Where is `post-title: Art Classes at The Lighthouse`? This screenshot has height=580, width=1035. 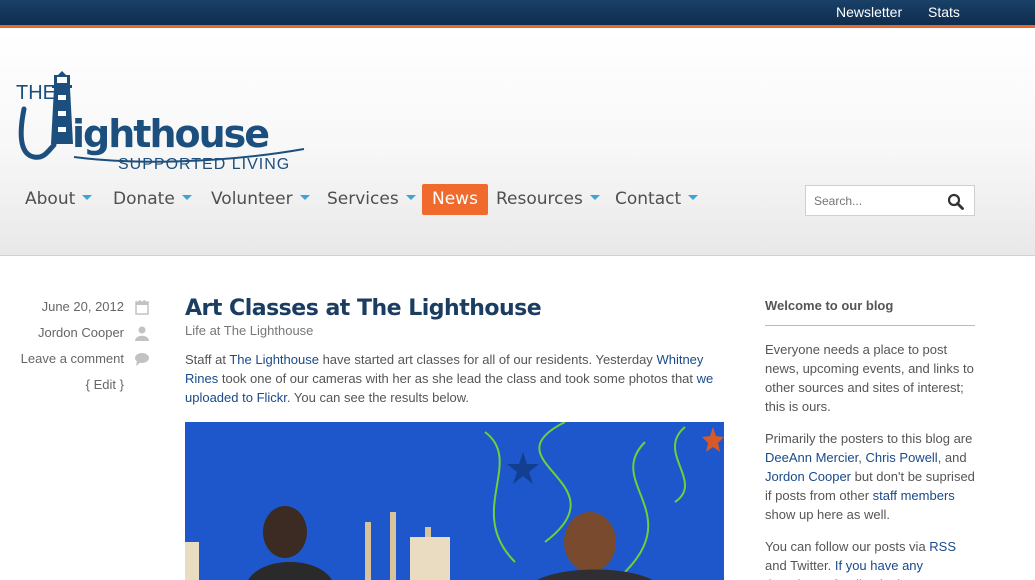 post-title: Art Classes at The Lighthouse is located at coordinates (363, 308).